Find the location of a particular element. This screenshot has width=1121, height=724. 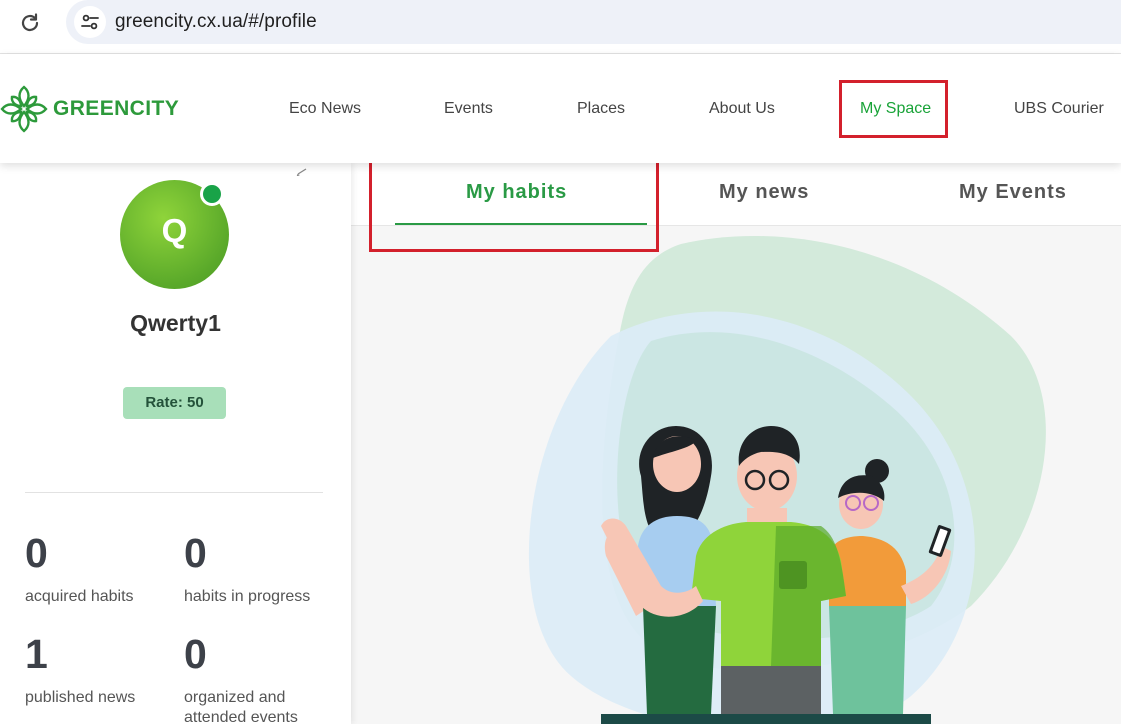

my-space-highlight-box is located at coordinates (893, 109).